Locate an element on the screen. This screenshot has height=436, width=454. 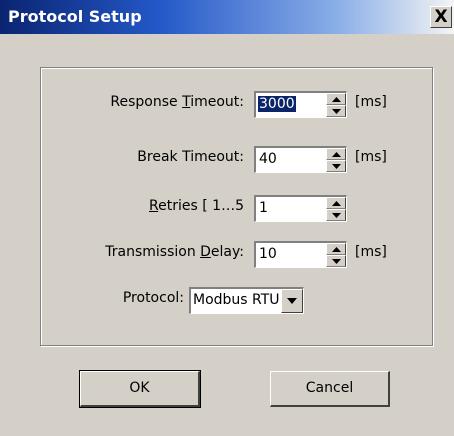
response-timeout-unit: [ms] is located at coordinates (371, 102).